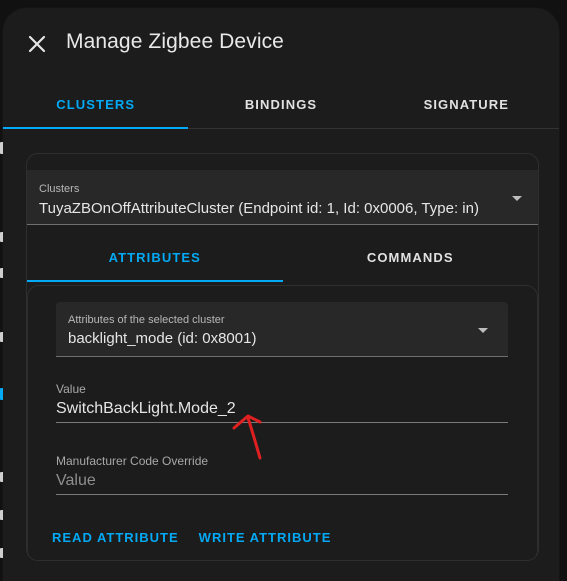 The image size is (567, 581). What do you see at coordinates (59, 189) in the screenshot?
I see `clusters-select-label: Clusters` at bounding box center [59, 189].